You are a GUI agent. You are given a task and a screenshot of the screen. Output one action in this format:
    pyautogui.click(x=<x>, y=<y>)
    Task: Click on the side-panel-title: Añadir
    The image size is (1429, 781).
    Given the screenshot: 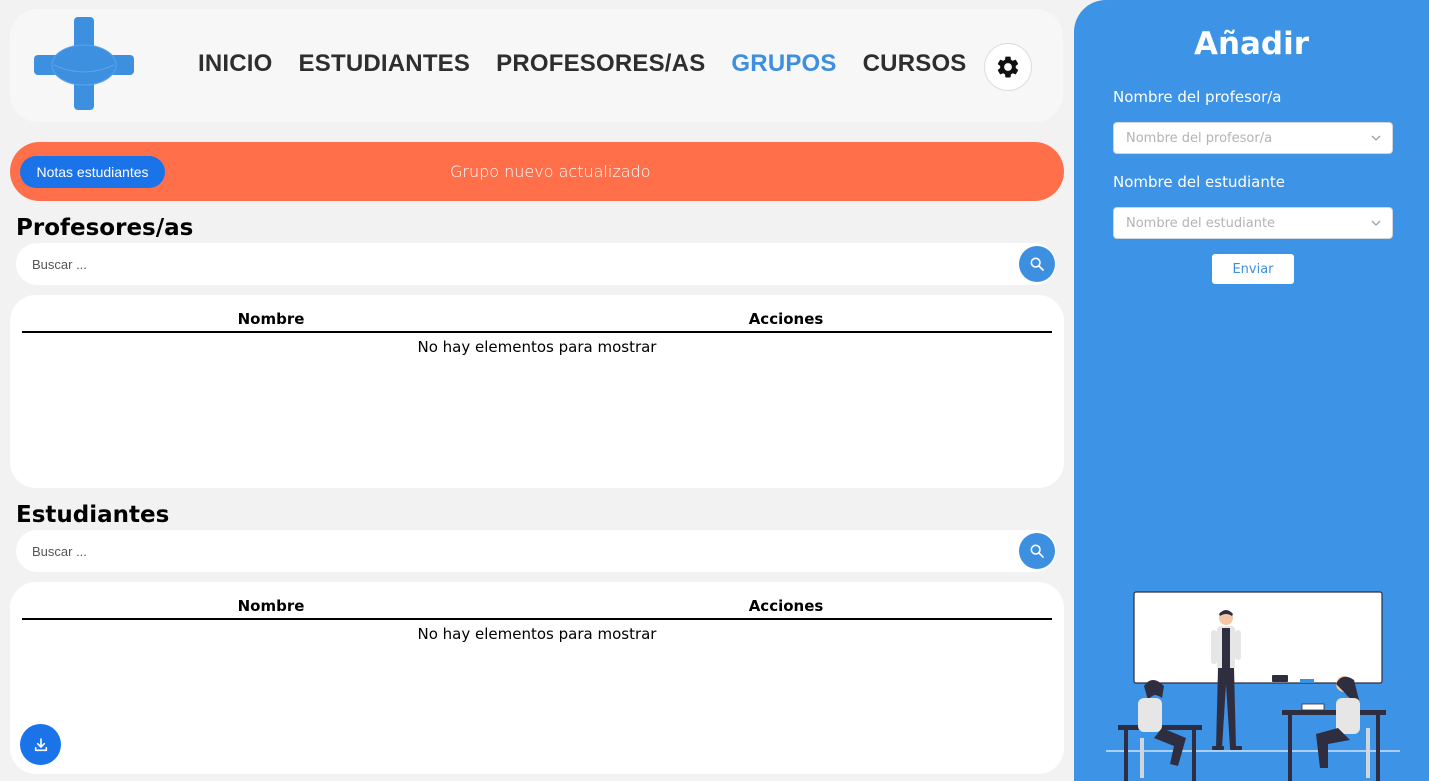 What is the action you would take?
    pyautogui.click(x=1251, y=44)
    